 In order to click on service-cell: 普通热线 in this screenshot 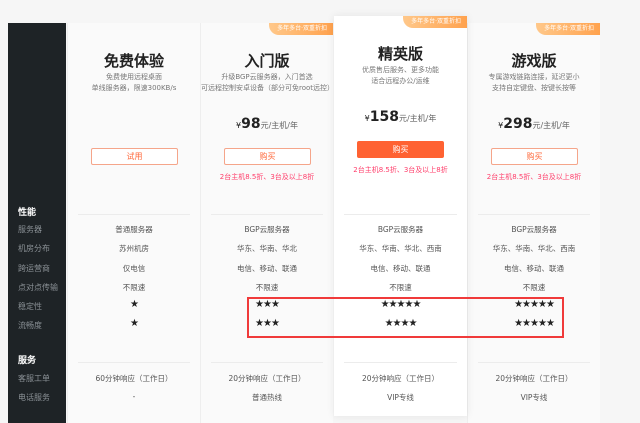, I will do `click(267, 397)`.